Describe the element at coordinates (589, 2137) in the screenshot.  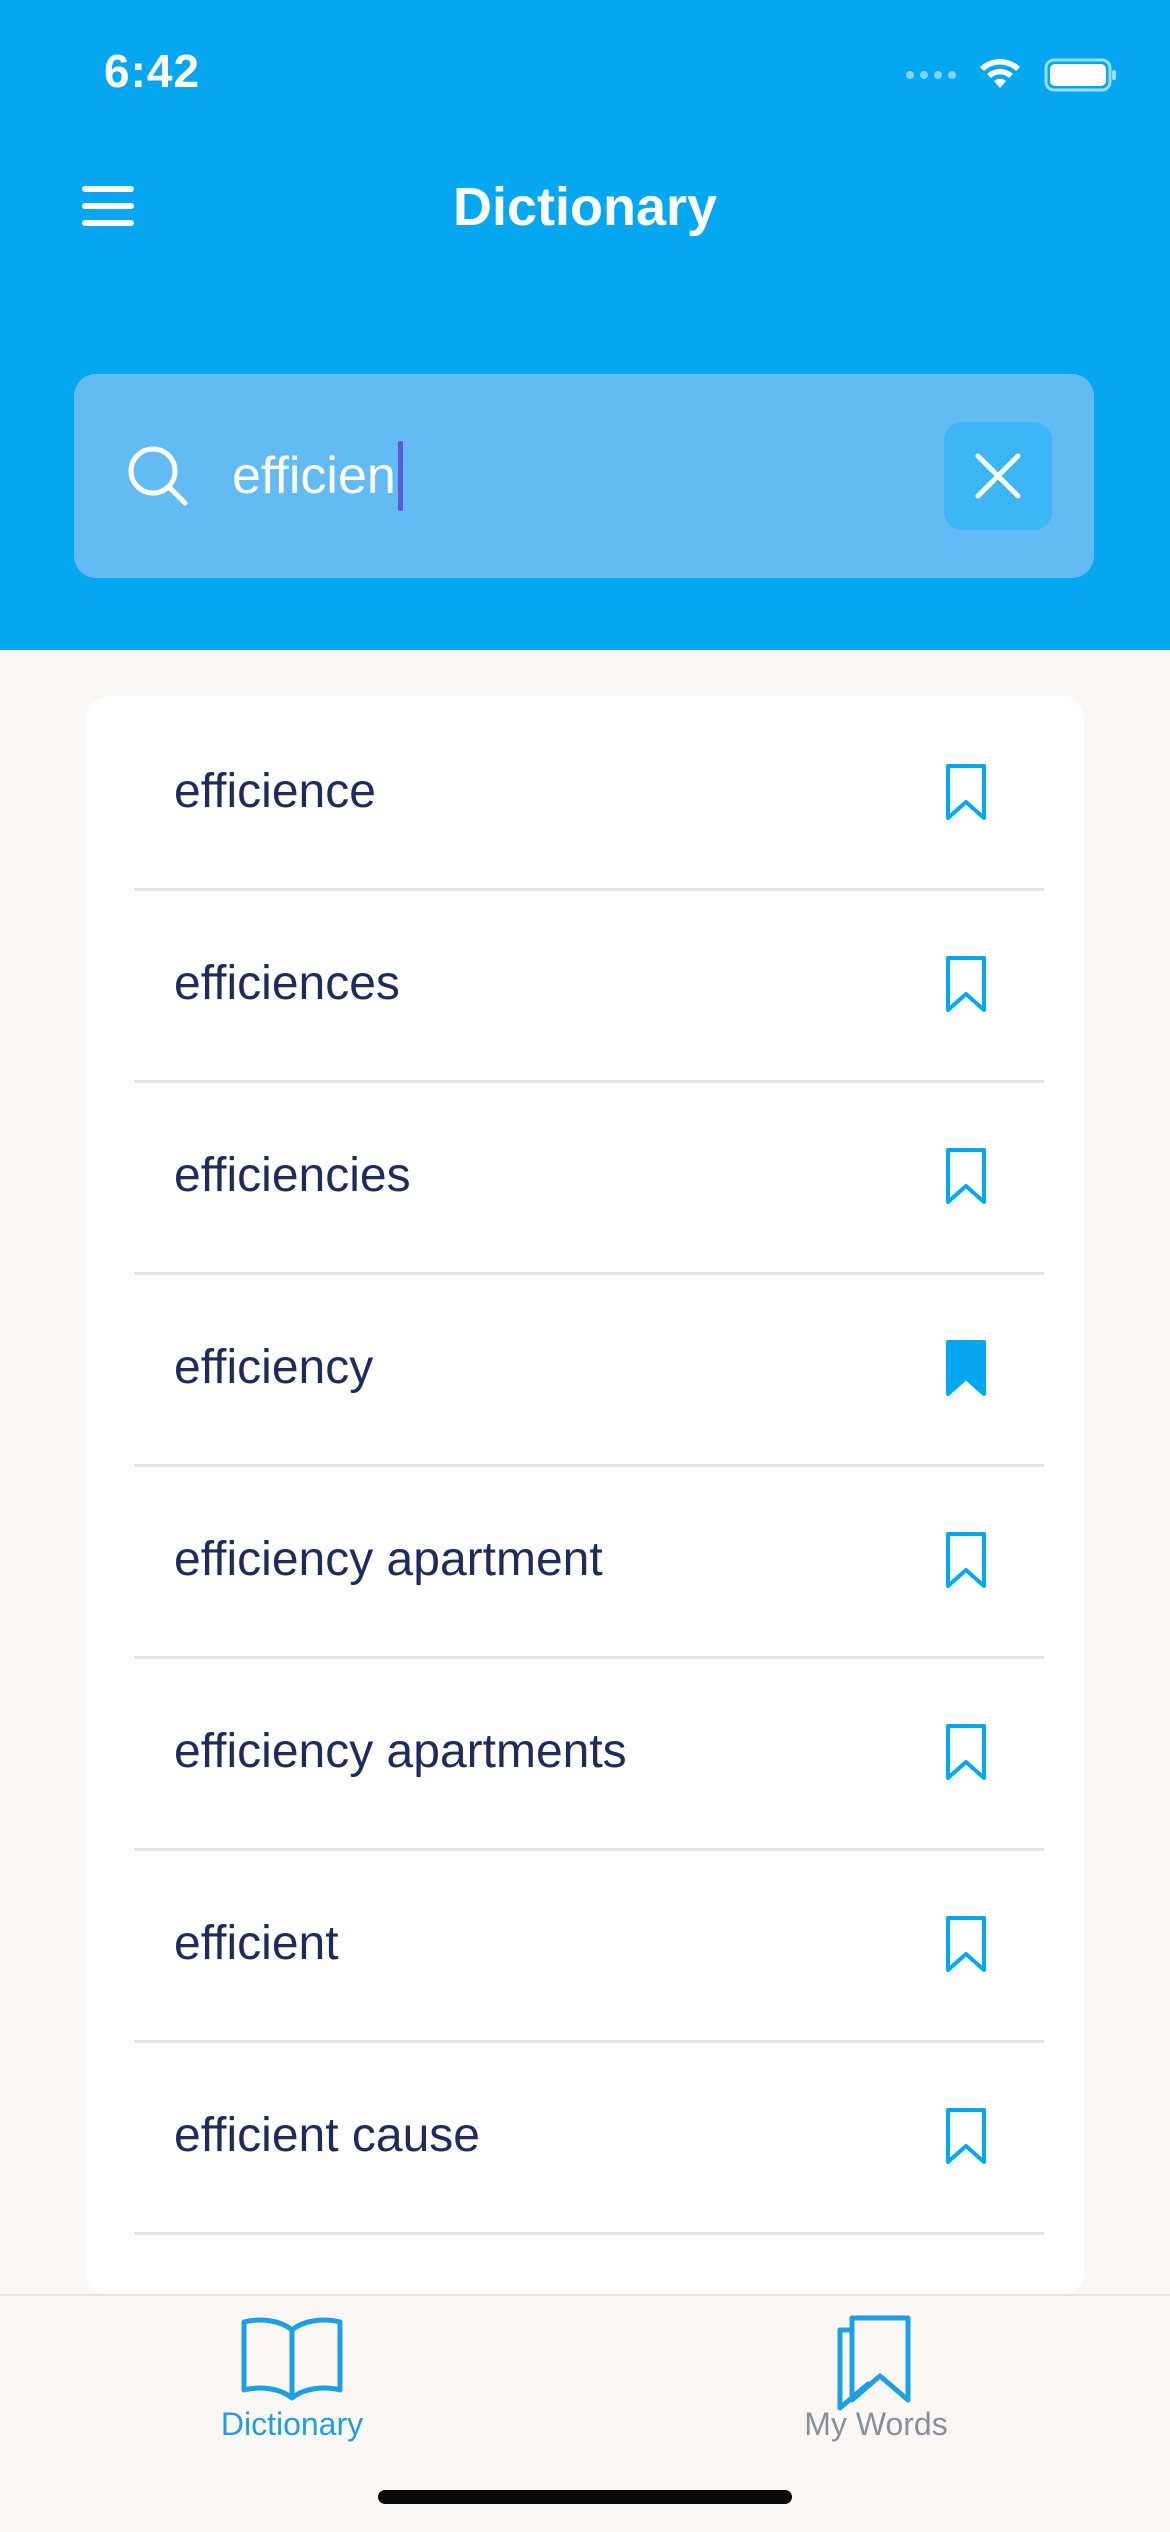
I see `list-item: efficient cause` at that location.